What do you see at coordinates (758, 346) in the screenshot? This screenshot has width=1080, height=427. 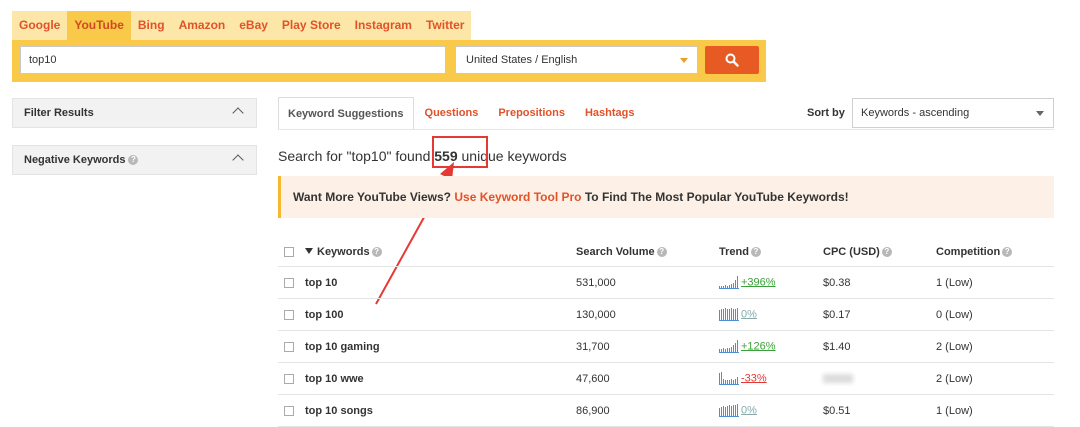 I see `trend-value: +126%` at bounding box center [758, 346].